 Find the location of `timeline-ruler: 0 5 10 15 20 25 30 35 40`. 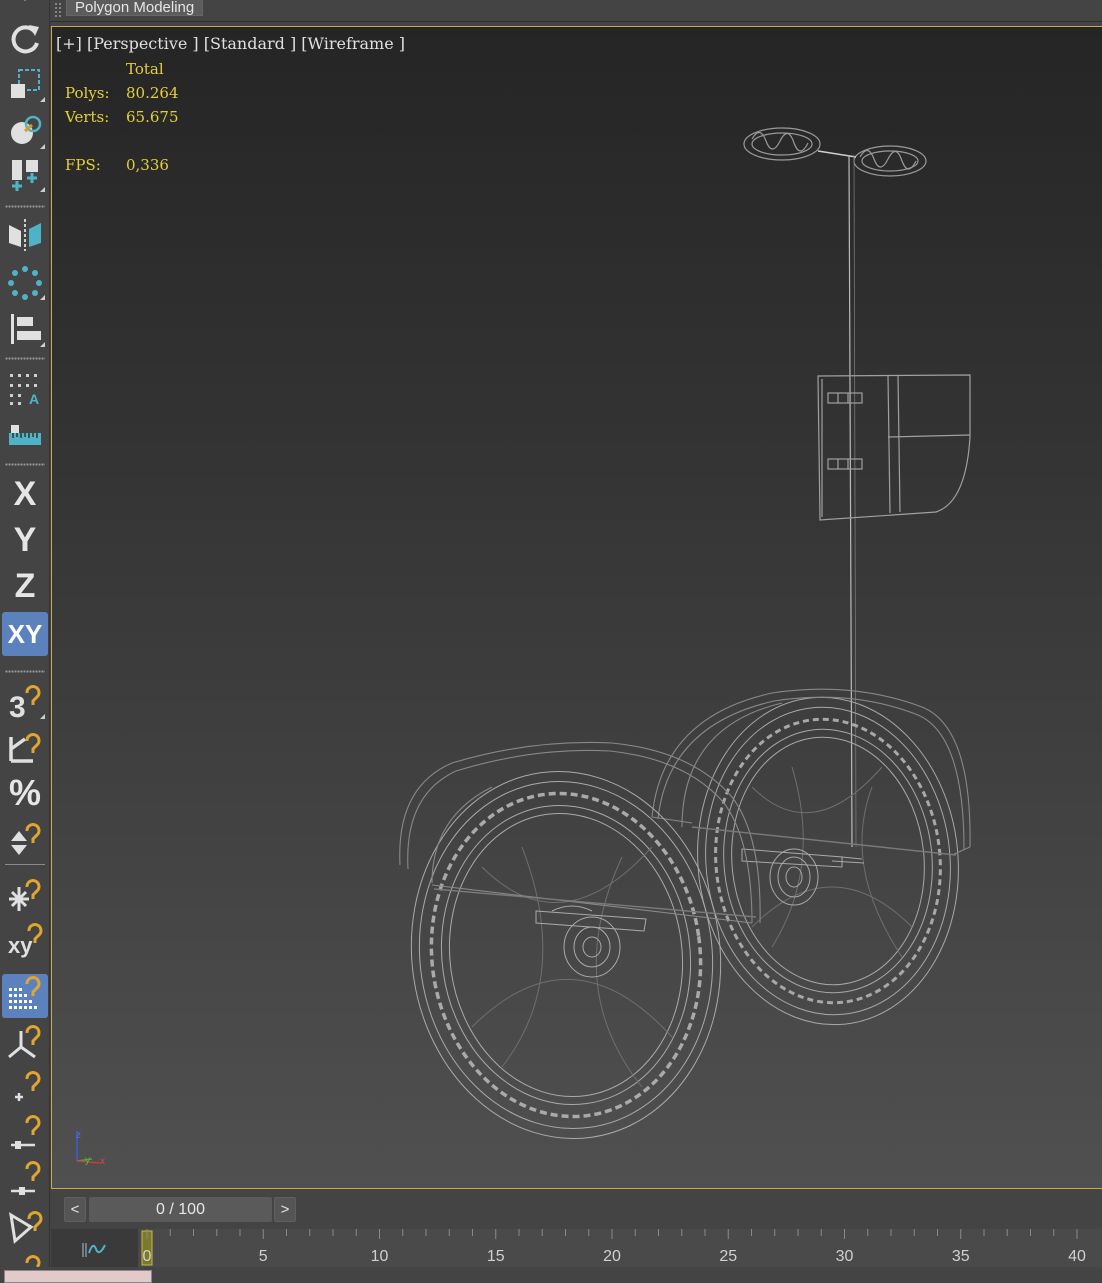

timeline-ruler: 0 5 10 15 20 25 30 35 40 is located at coordinates (620, 1248).